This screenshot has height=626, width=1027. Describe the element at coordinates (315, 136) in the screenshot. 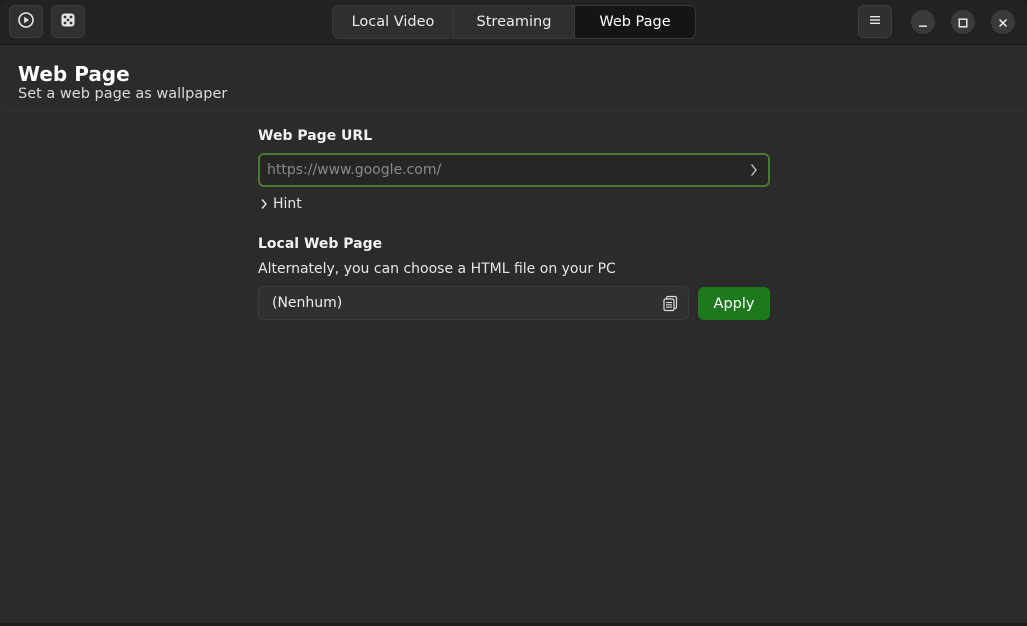

I see `url-section-label: Web Page URL` at that location.